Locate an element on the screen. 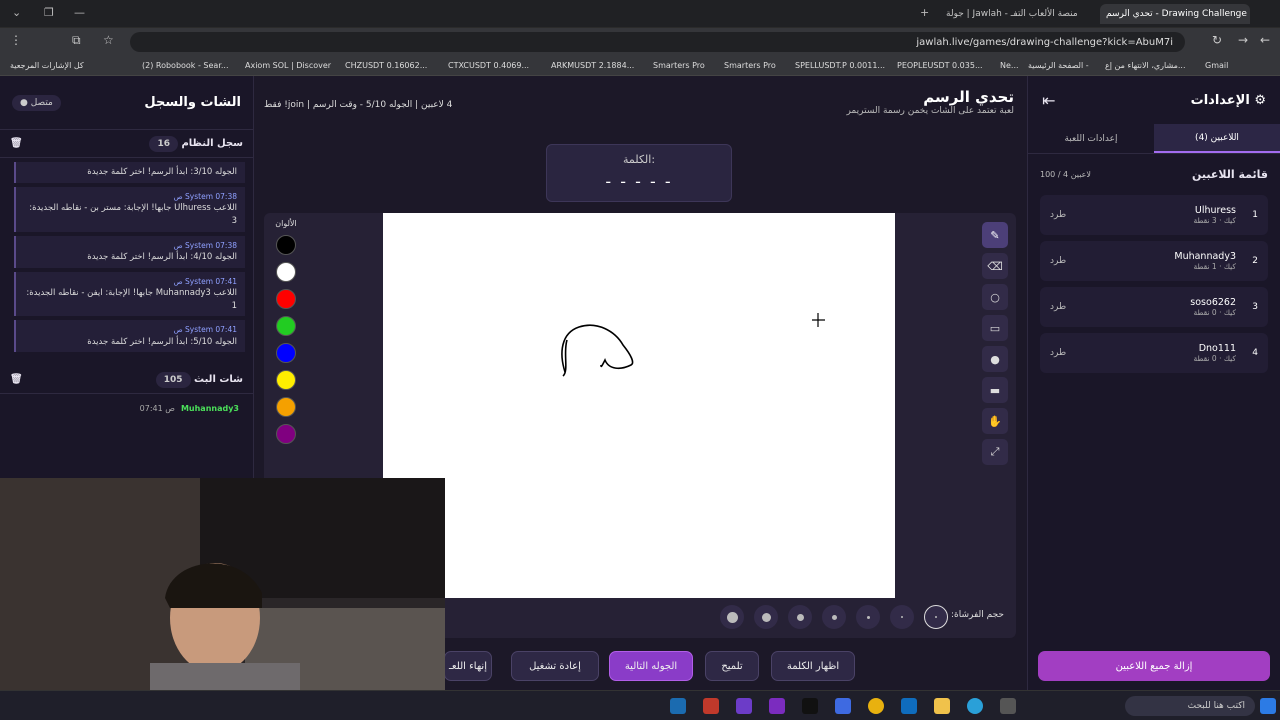  color-swatch-blue is located at coordinates (286, 353).